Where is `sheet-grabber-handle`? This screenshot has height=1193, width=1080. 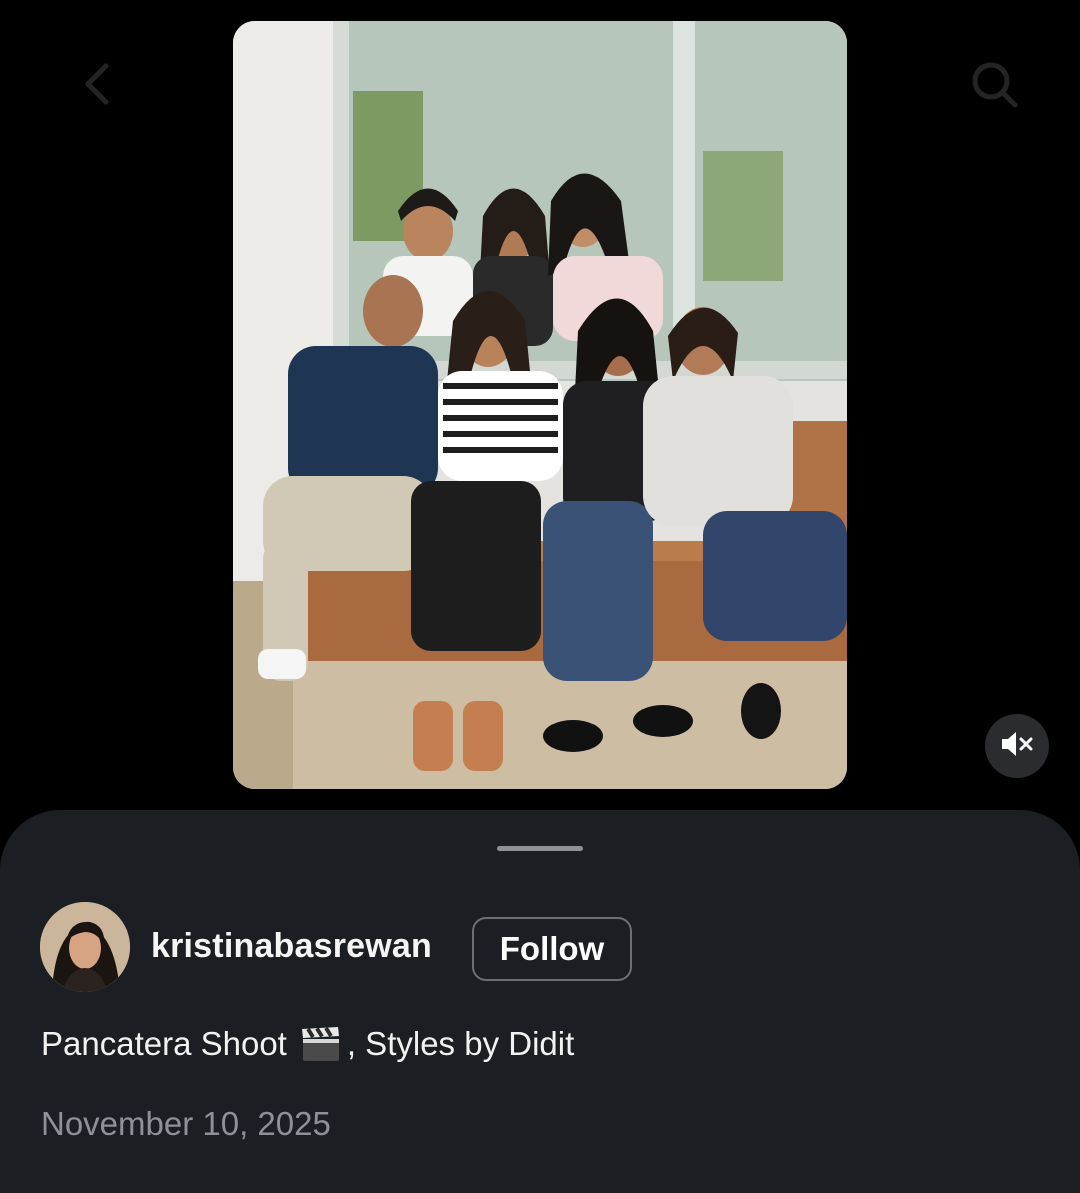 sheet-grabber-handle is located at coordinates (540, 848).